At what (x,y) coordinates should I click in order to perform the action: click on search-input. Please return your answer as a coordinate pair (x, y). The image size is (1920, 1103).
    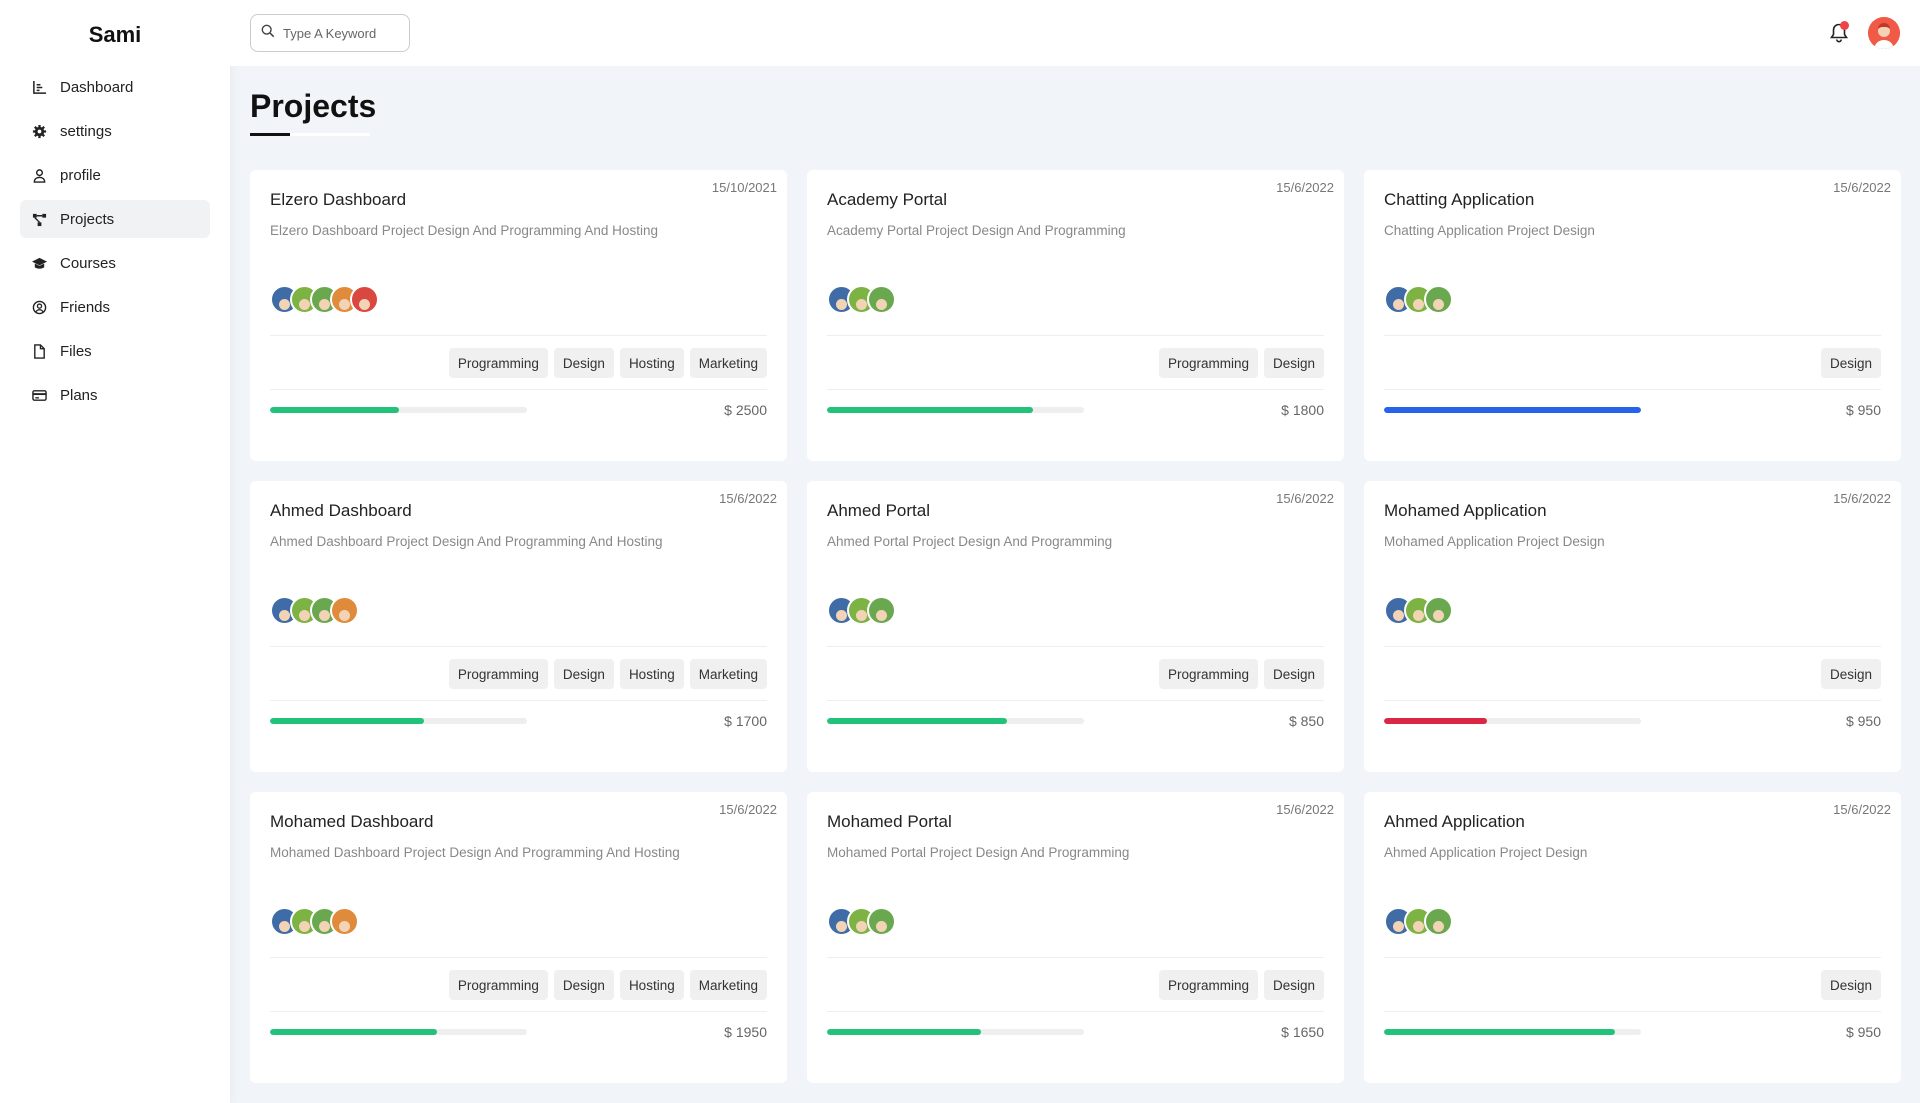
    Looking at the image, I should click on (338, 33).